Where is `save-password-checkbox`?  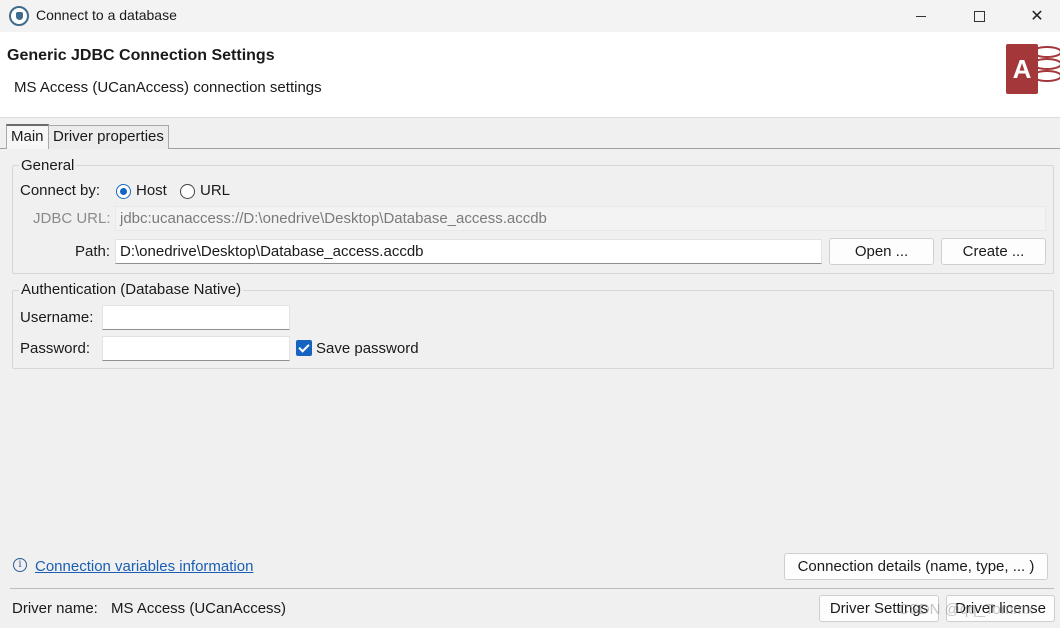 save-password-checkbox is located at coordinates (304, 348).